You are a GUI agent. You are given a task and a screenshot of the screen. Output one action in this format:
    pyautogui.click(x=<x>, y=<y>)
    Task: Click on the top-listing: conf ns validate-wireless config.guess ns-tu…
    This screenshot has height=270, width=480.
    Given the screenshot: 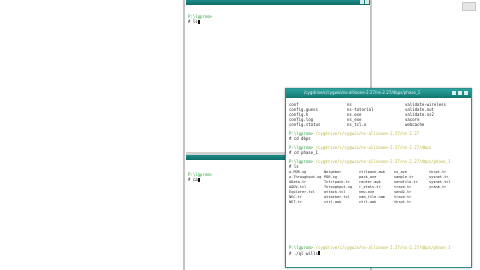 What is the action you would take?
    pyautogui.click(x=377, y=114)
    